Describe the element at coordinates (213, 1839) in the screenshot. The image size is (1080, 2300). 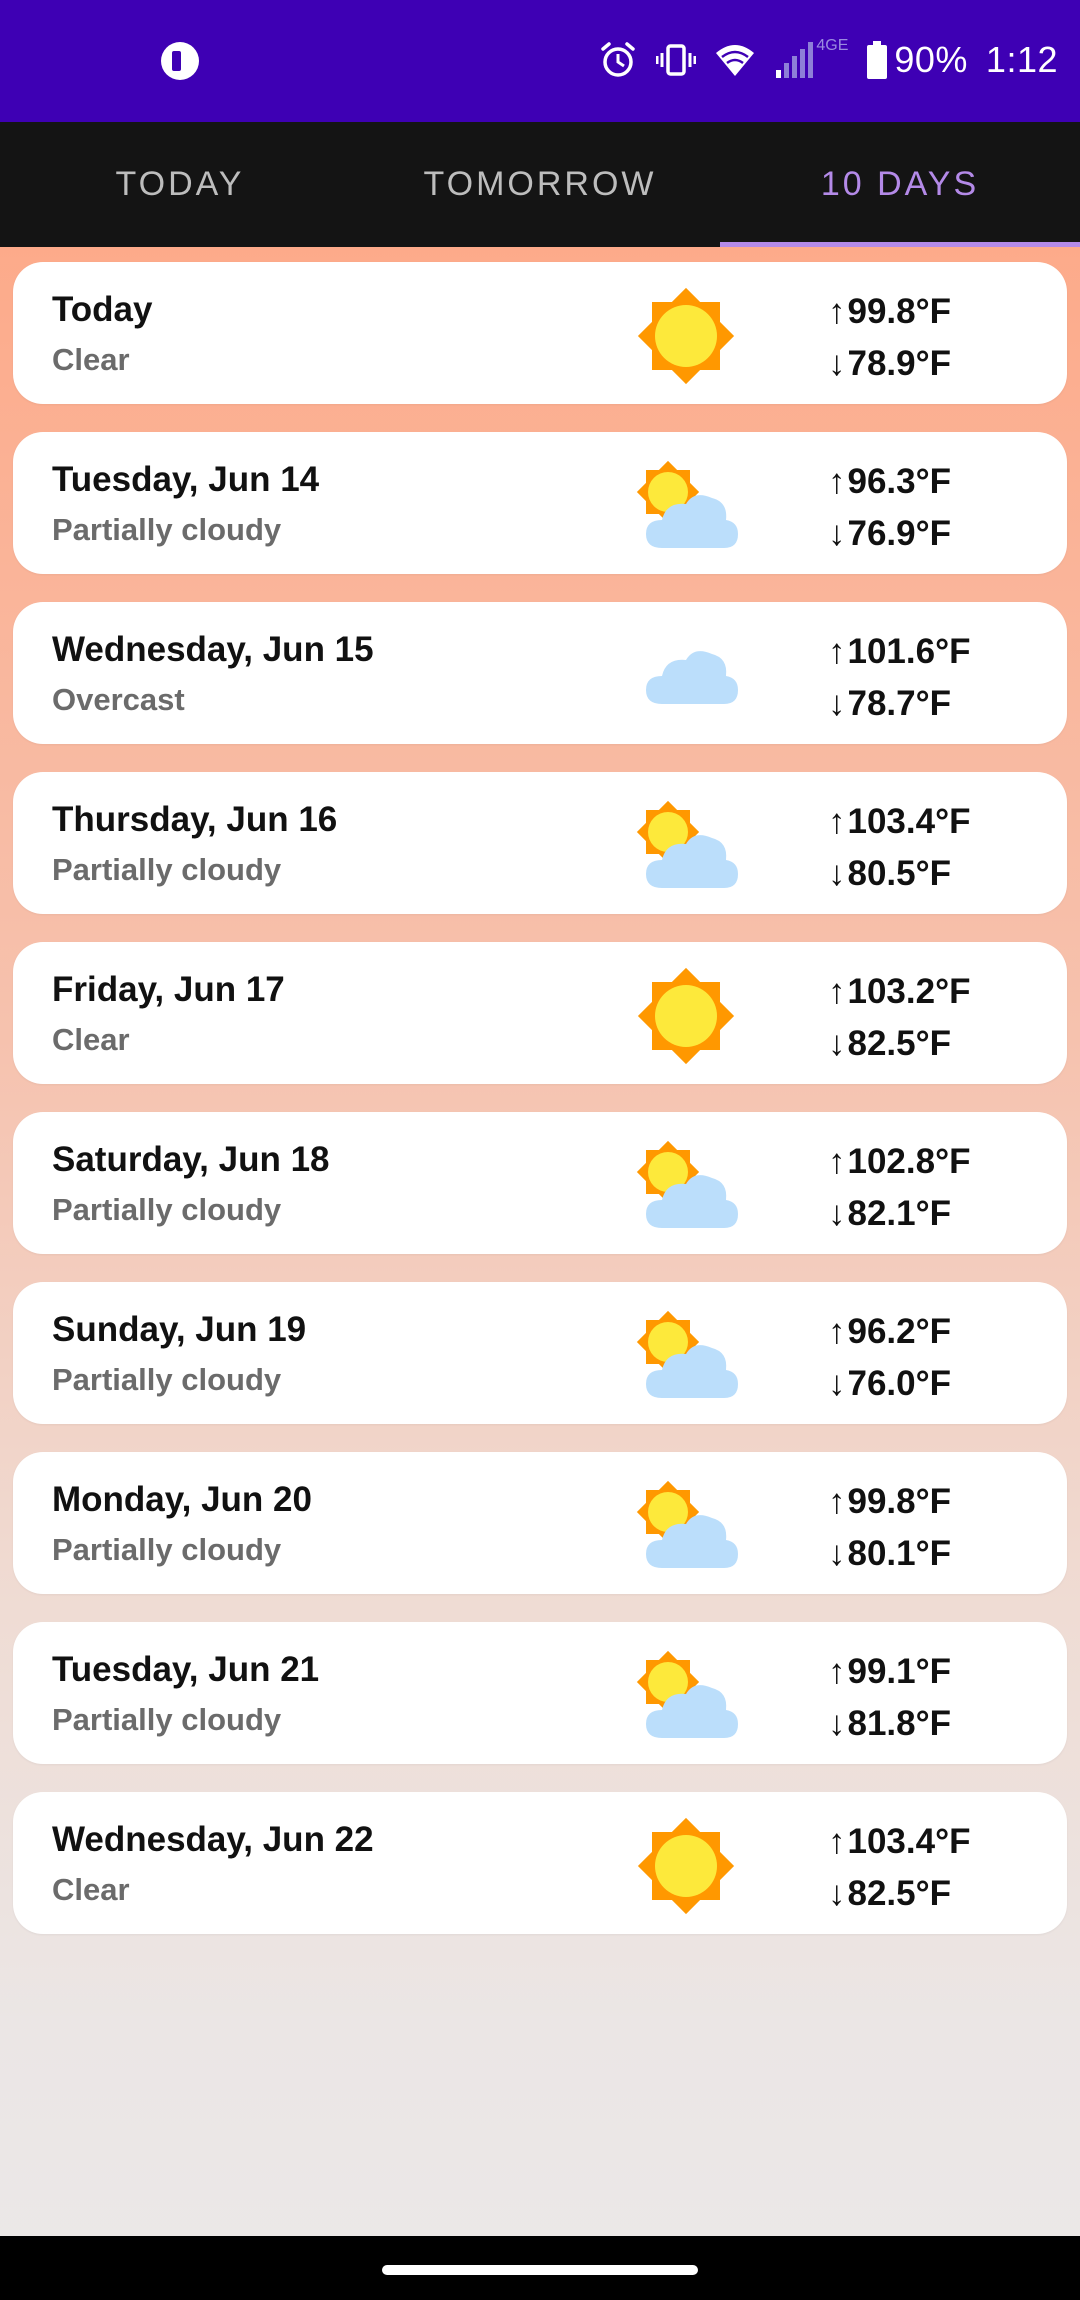
I see `forecast-day: Wednesday, Jun 22` at that location.